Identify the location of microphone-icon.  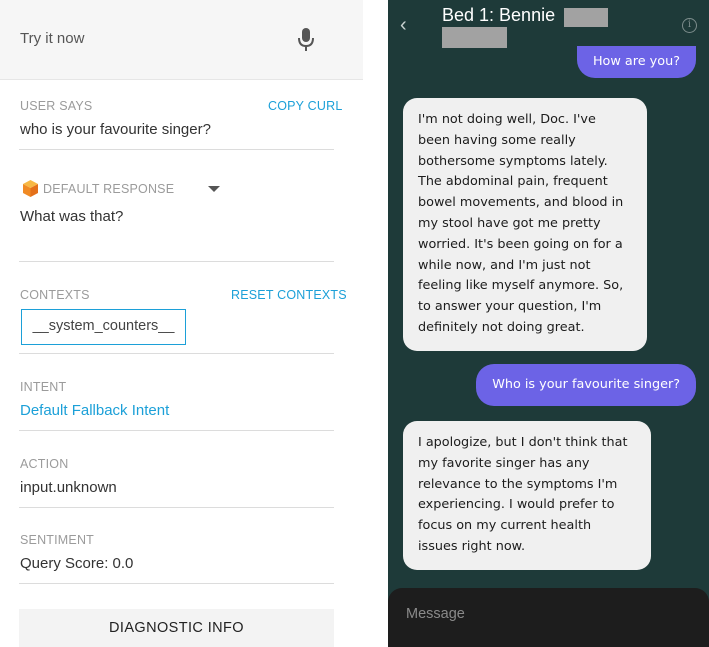
(306, 40).